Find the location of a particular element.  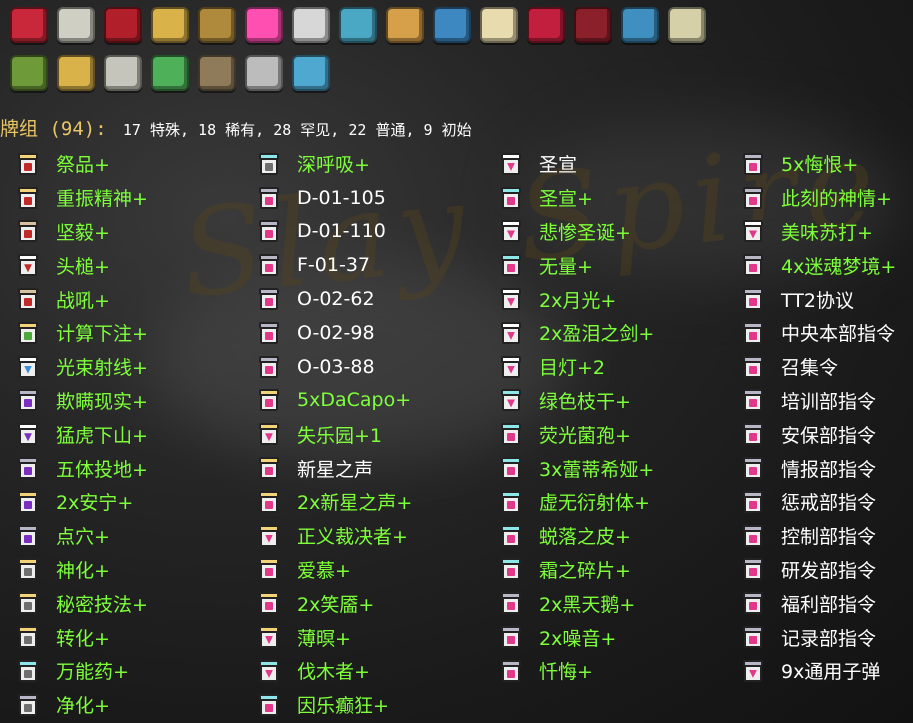

card-entry: 绿色枝干+ is located at coordinates (568, 401).